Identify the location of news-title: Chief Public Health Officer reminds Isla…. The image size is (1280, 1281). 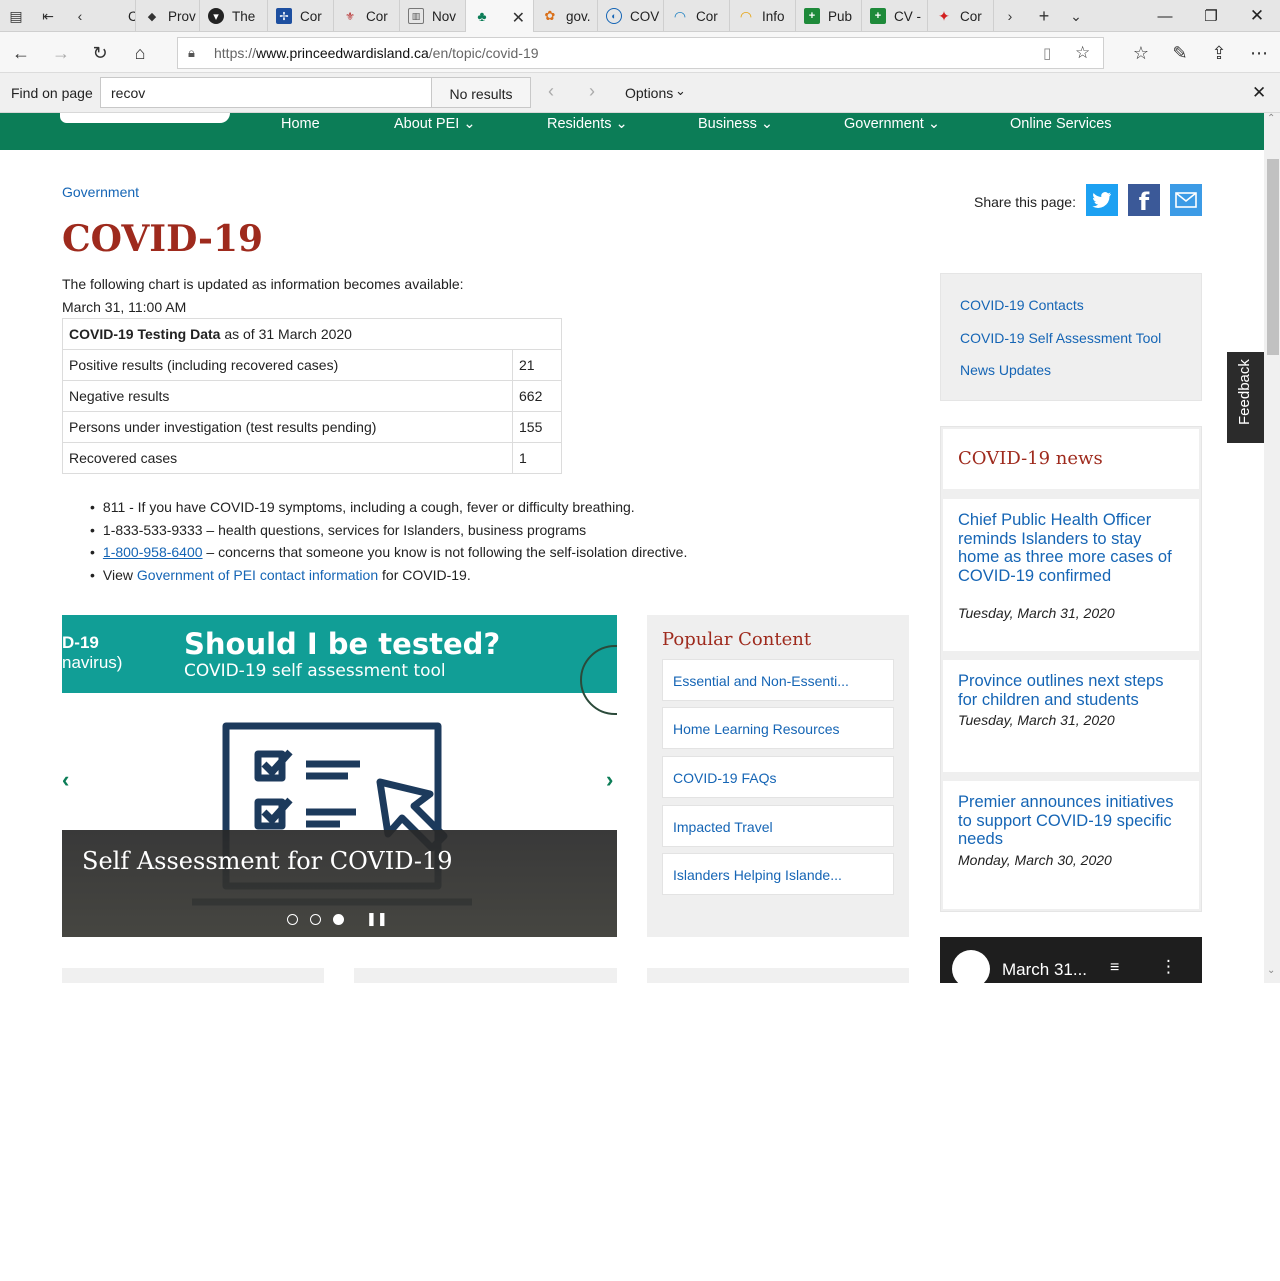
(1072, 548).